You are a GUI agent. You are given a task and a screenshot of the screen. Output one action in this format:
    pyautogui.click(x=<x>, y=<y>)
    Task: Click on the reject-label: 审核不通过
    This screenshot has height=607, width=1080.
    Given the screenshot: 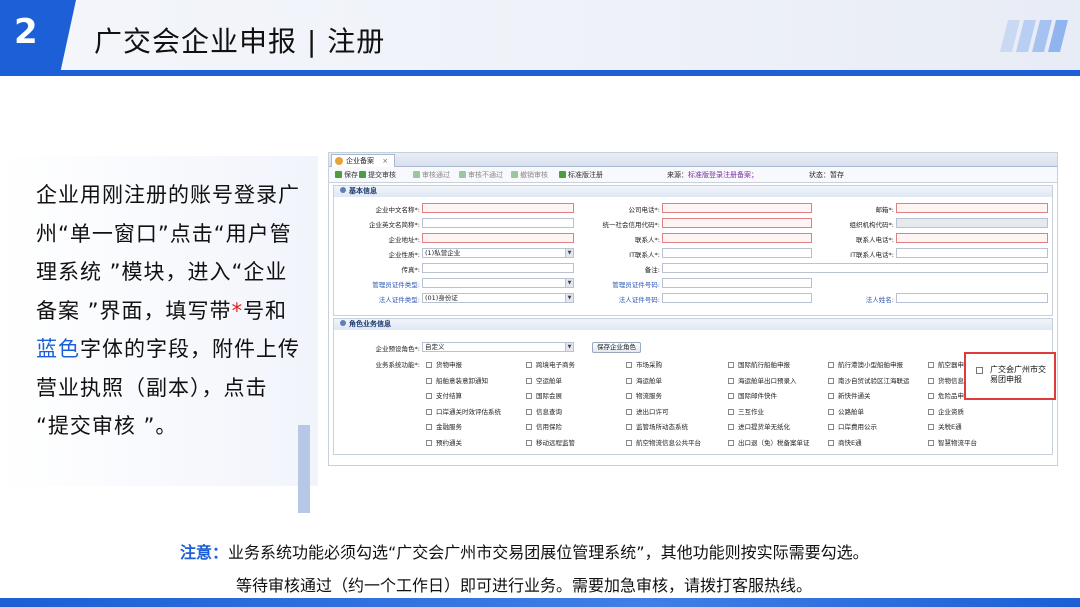 What is the action you would take?
    pyautogui.click(x=485, y=175)
    